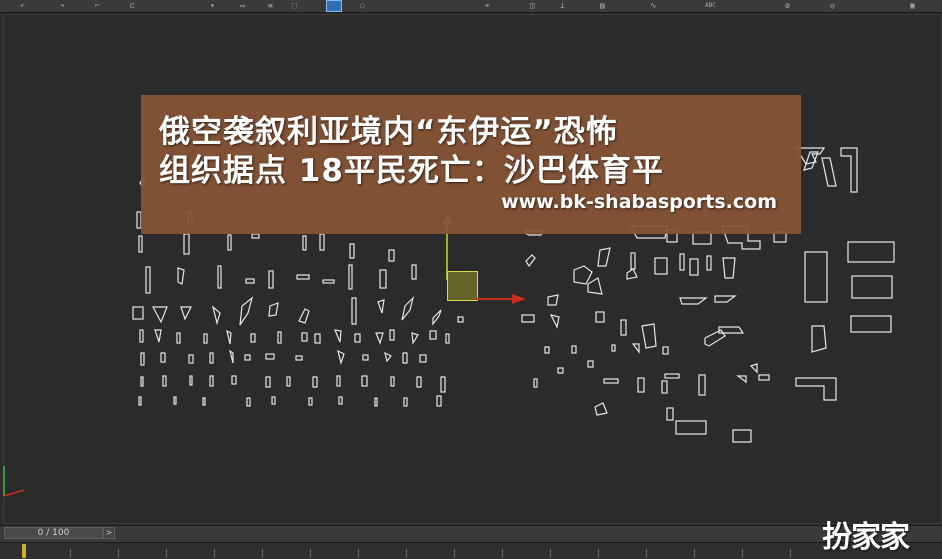 The height and width of the screenshot is (559, 942). I want to click on gizmo-x-arrow-icon, so click(519, 299).